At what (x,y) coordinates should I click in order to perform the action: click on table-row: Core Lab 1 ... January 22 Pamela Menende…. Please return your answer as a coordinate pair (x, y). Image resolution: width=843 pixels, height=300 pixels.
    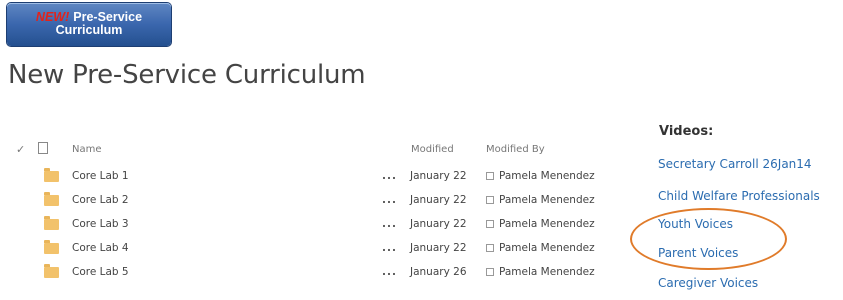
    Looking at the image, I should click on (310, 176).